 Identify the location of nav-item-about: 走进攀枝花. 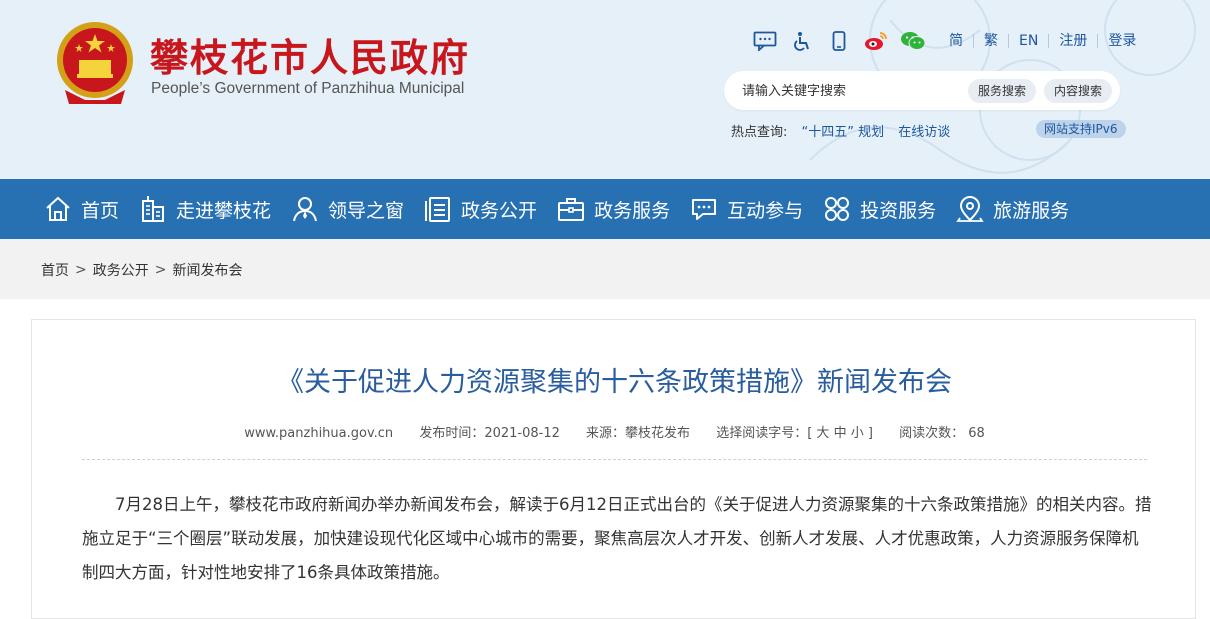
(204, 209).